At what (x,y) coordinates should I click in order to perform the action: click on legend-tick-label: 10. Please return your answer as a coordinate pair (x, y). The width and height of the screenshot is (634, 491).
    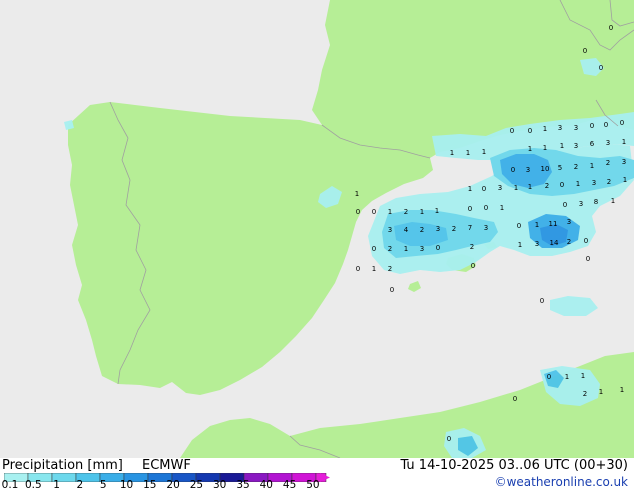
    Looking at the image, I should click on (126, 485).